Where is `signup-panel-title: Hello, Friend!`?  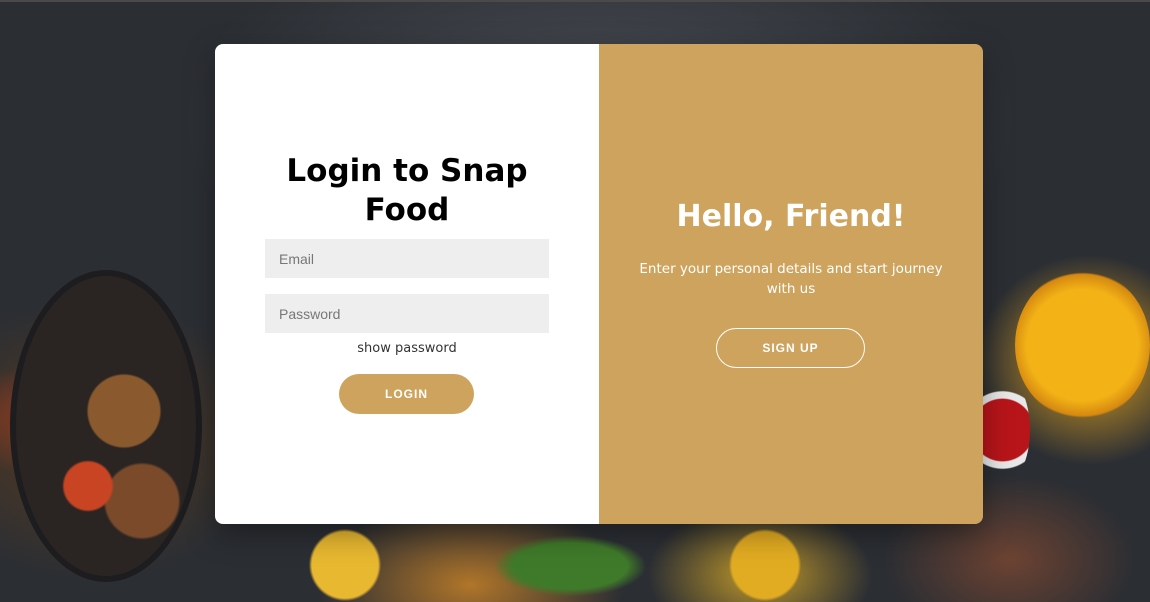
signup-panel-title: Hello, Friend! is located at coordinates (791, 216).